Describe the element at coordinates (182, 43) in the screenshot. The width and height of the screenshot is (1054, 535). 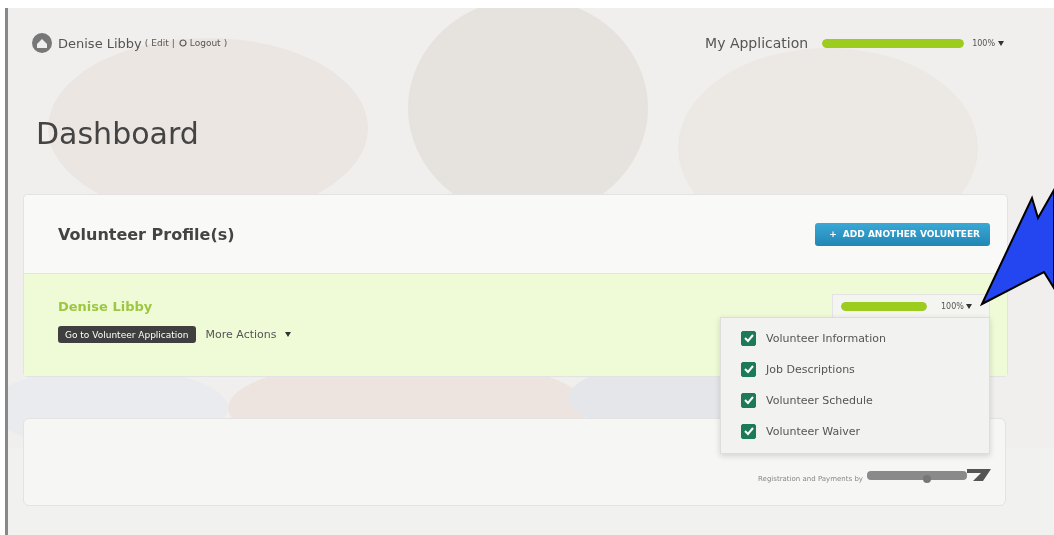
I see `power-icon` at that location.